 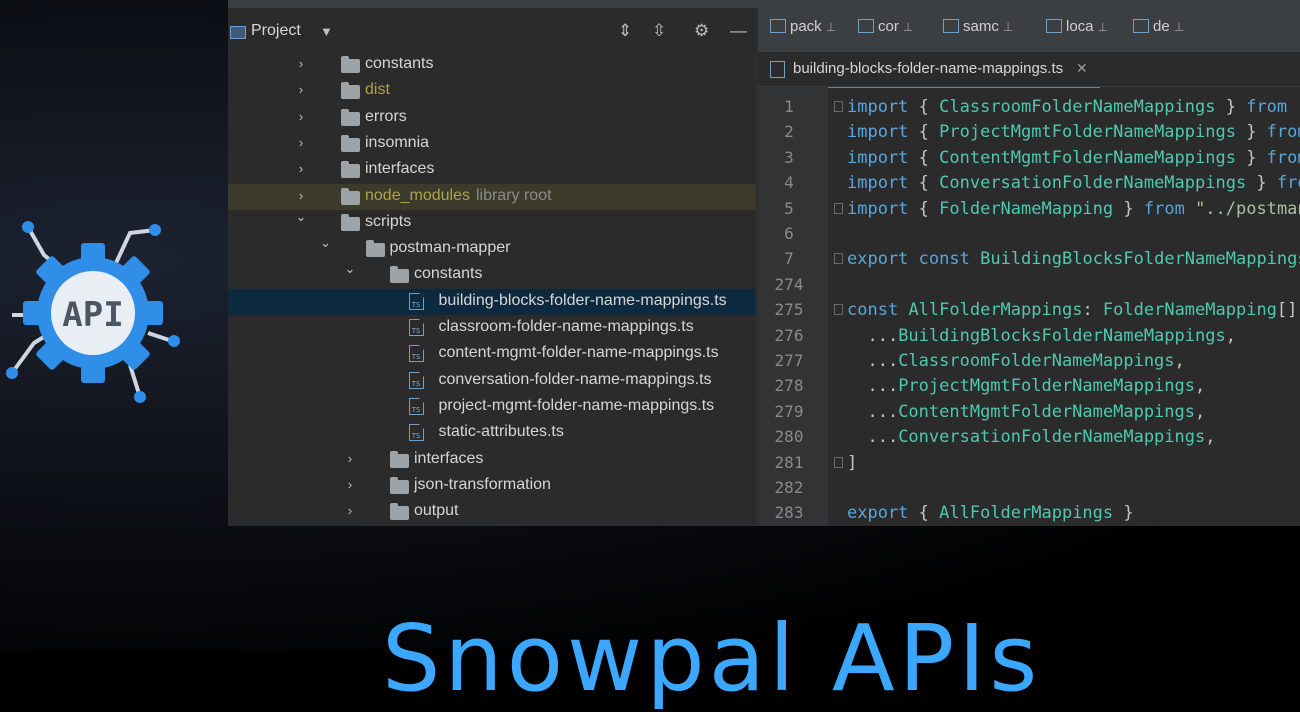 What do you see at coordinates (789, 284) in the screenshot?
I see `line-number: 274` at bounding box center [789, 284].